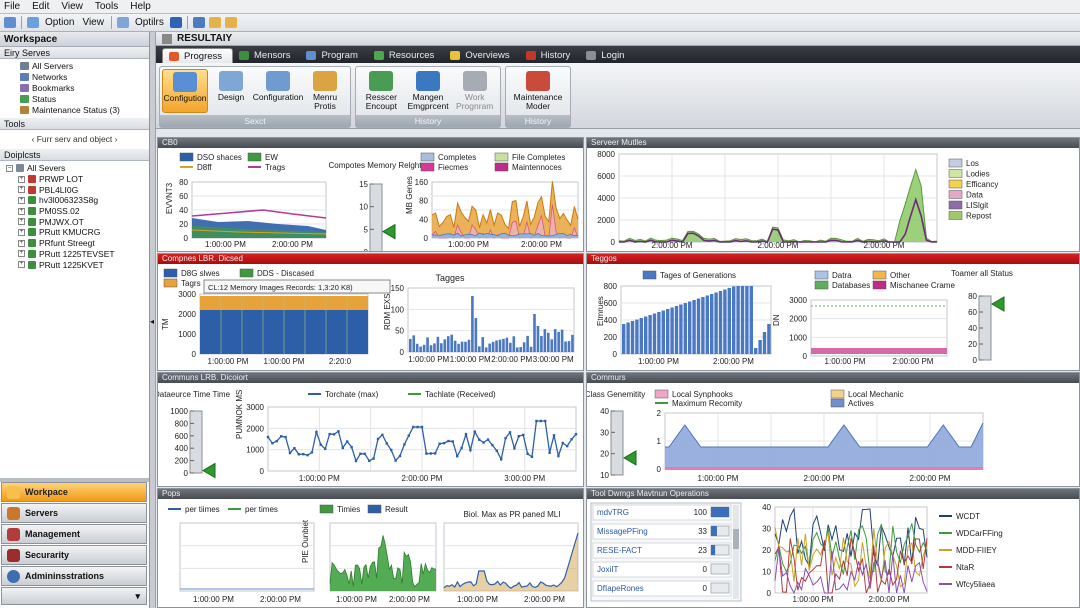 The width and height of the screenshot is (1080, 608). Describe the element at coordinates (74, 492) in the screenshot. I see `workspace-button: Workpace` at that location.